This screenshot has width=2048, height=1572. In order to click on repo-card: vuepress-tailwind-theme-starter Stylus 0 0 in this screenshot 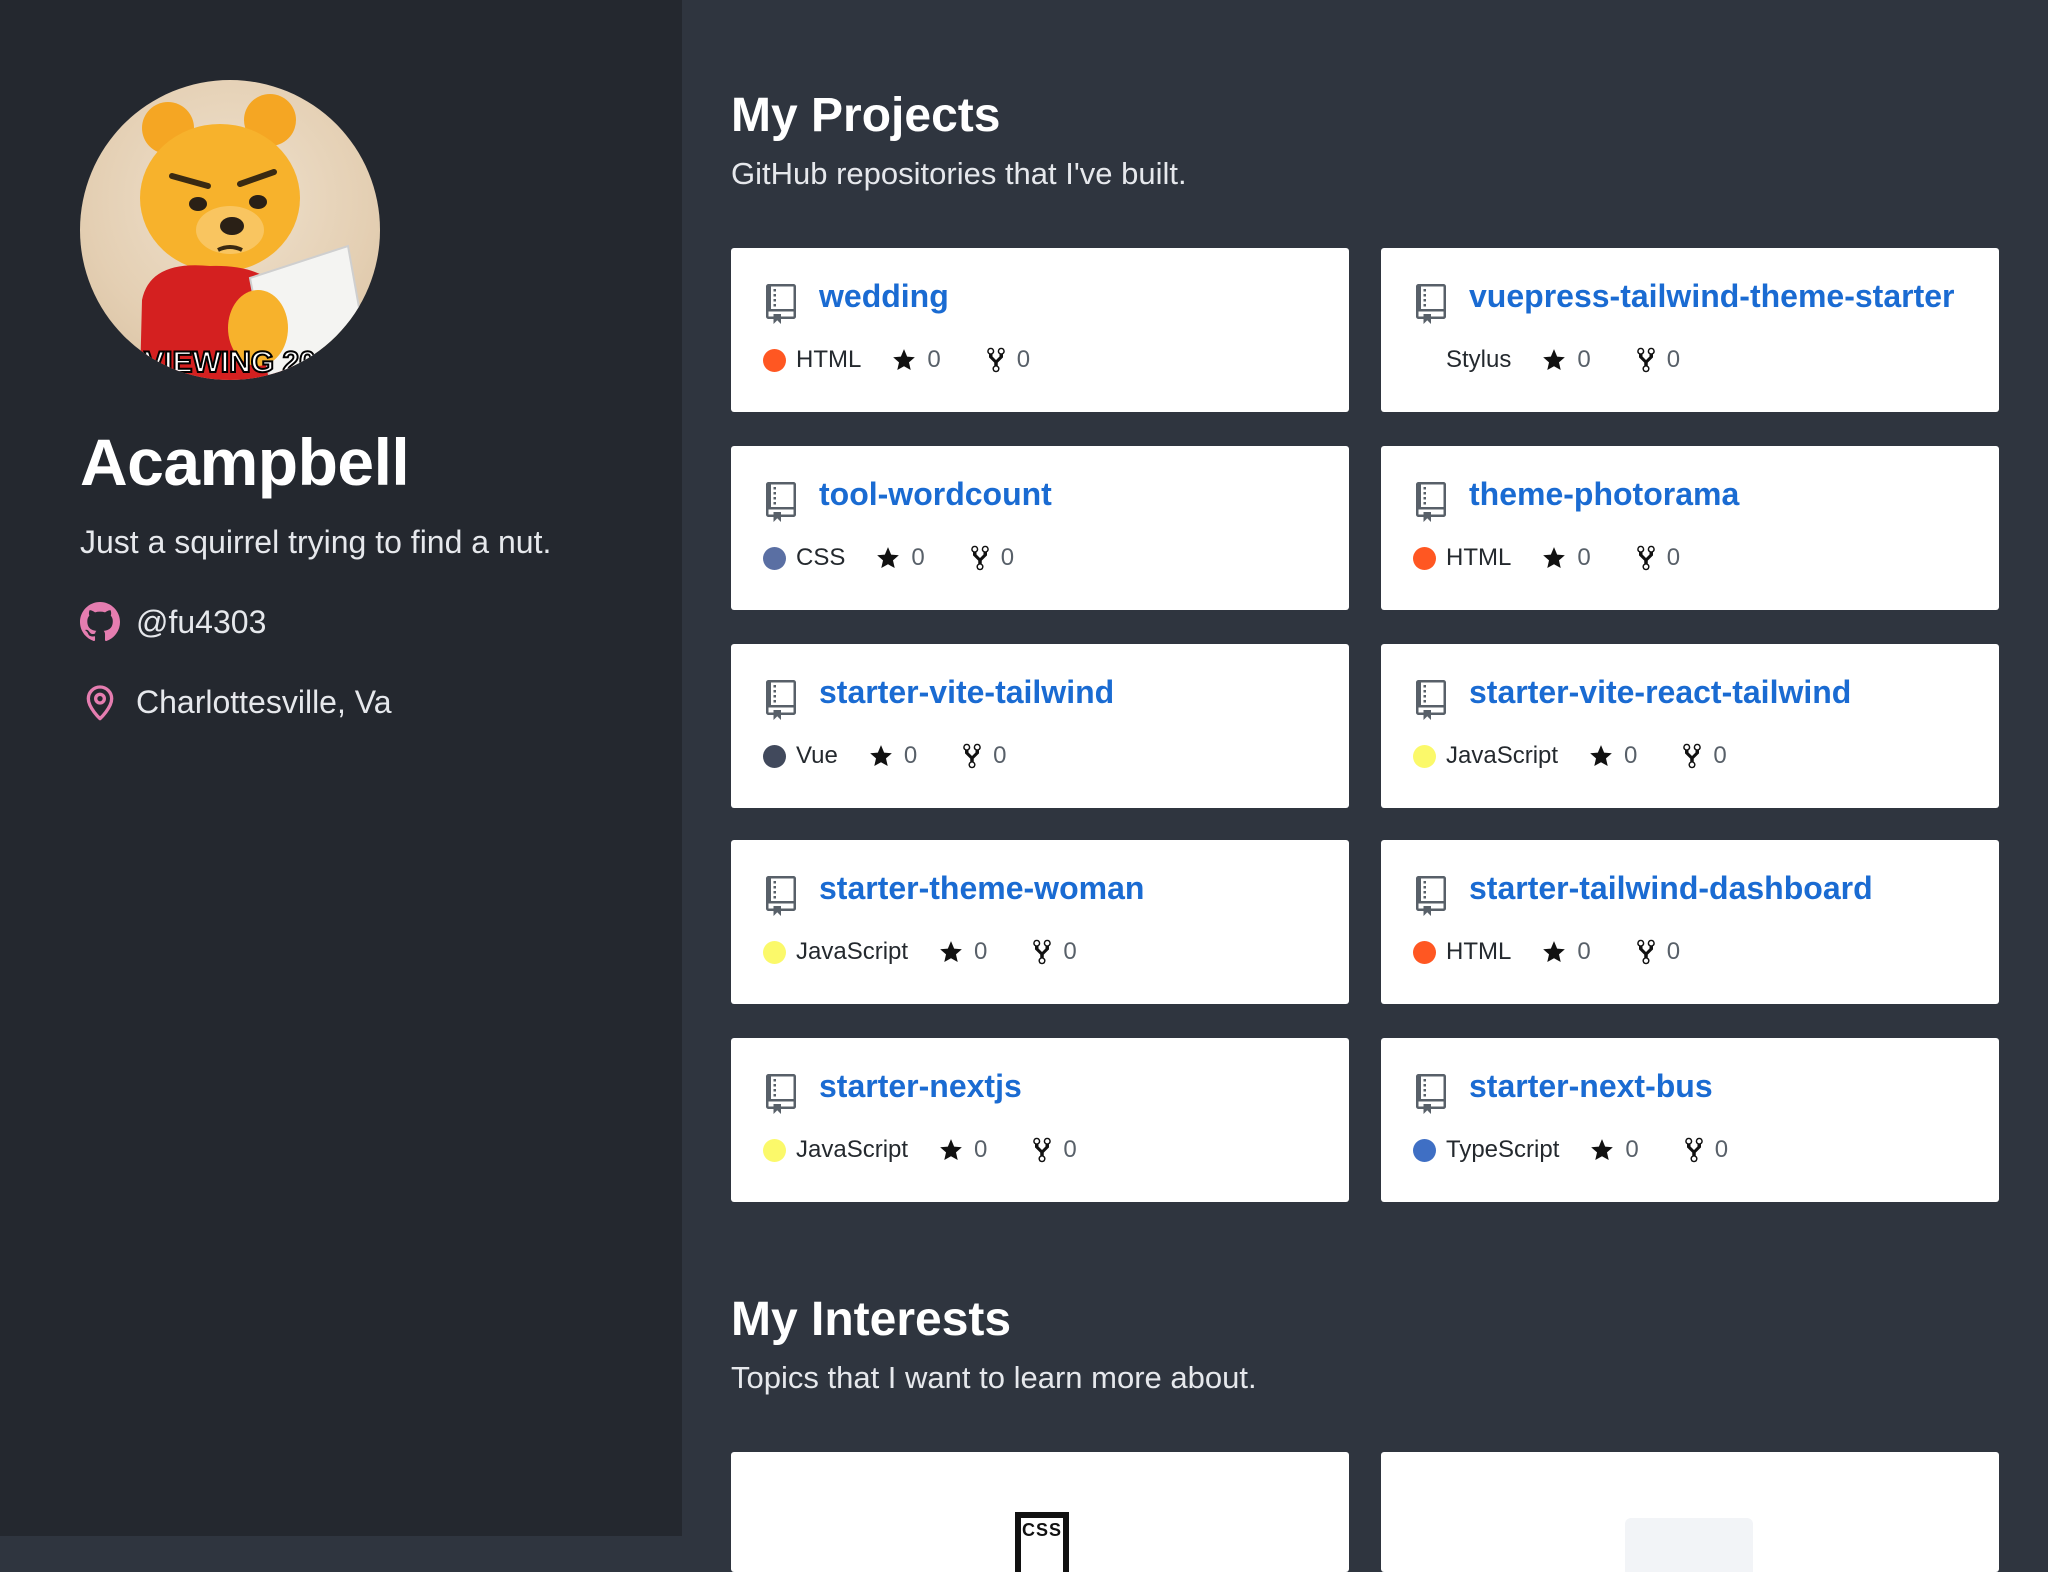, I will do `click(1690, 330)`.